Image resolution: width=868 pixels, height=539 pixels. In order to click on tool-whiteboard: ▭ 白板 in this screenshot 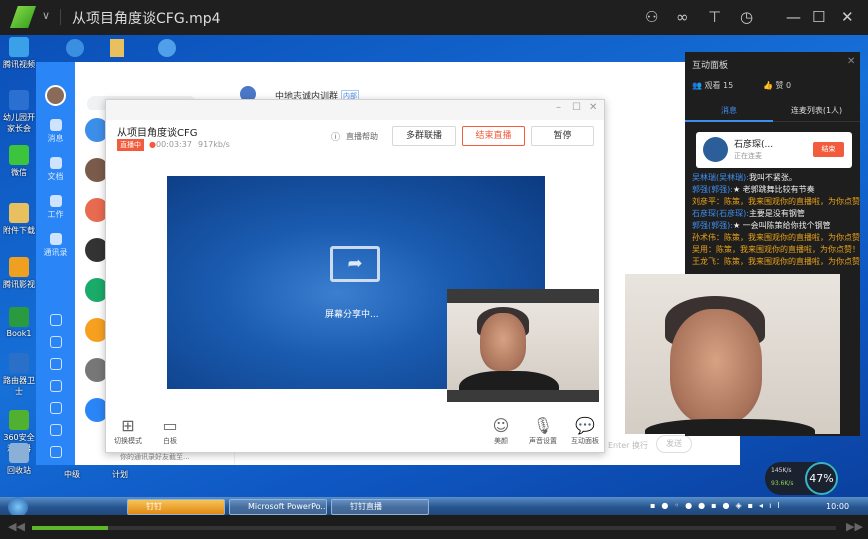, I will do `click(170, 431)`.